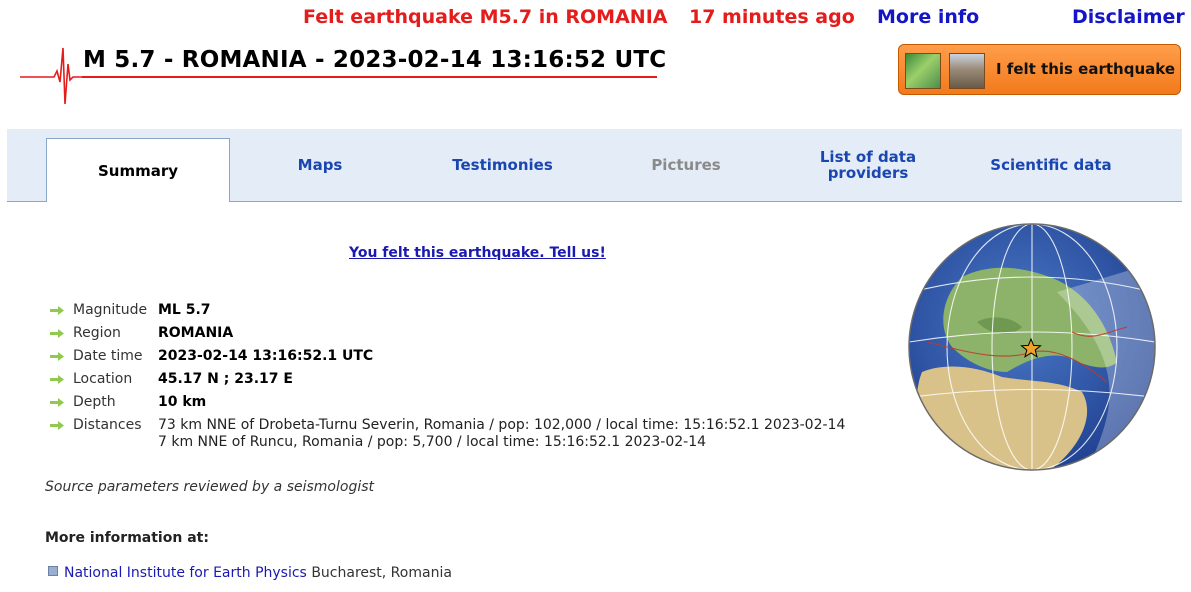 The width and height of the screenshot is (1191, 592). I want to click on tab-pictures: Pictures, so click(686, 165).